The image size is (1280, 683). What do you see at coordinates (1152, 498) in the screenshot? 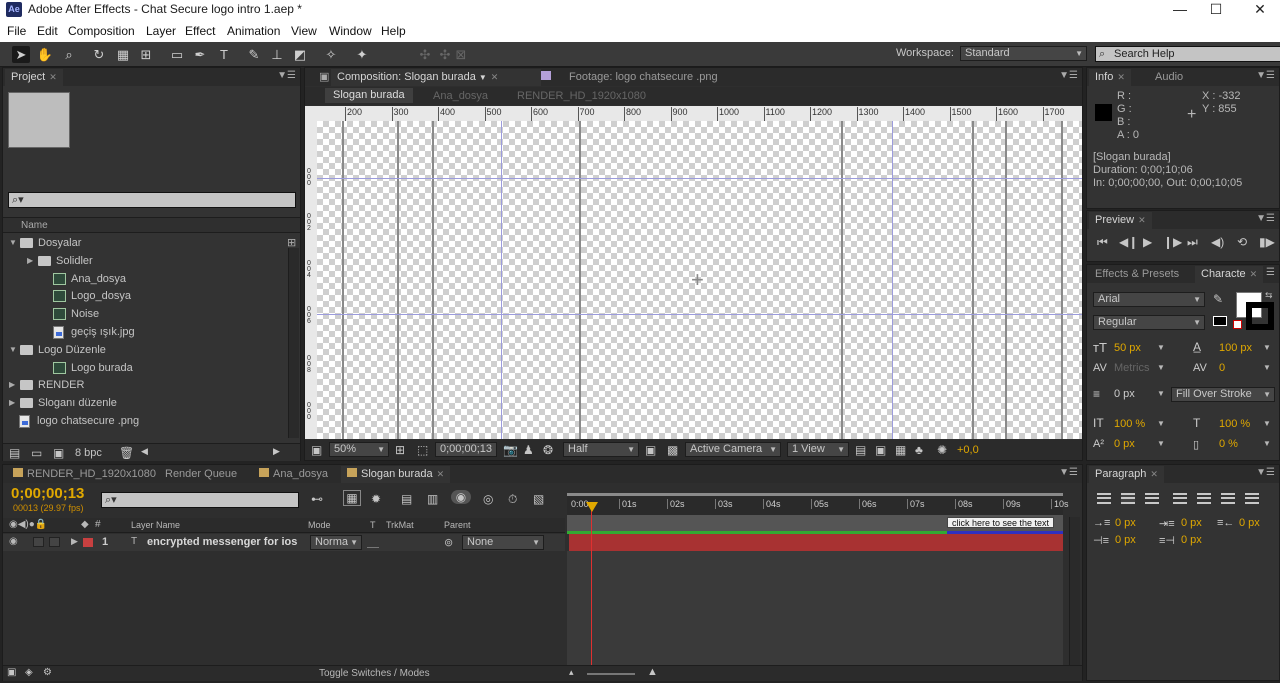
I see `align-right-icon` at bounding box center [1152, 498].